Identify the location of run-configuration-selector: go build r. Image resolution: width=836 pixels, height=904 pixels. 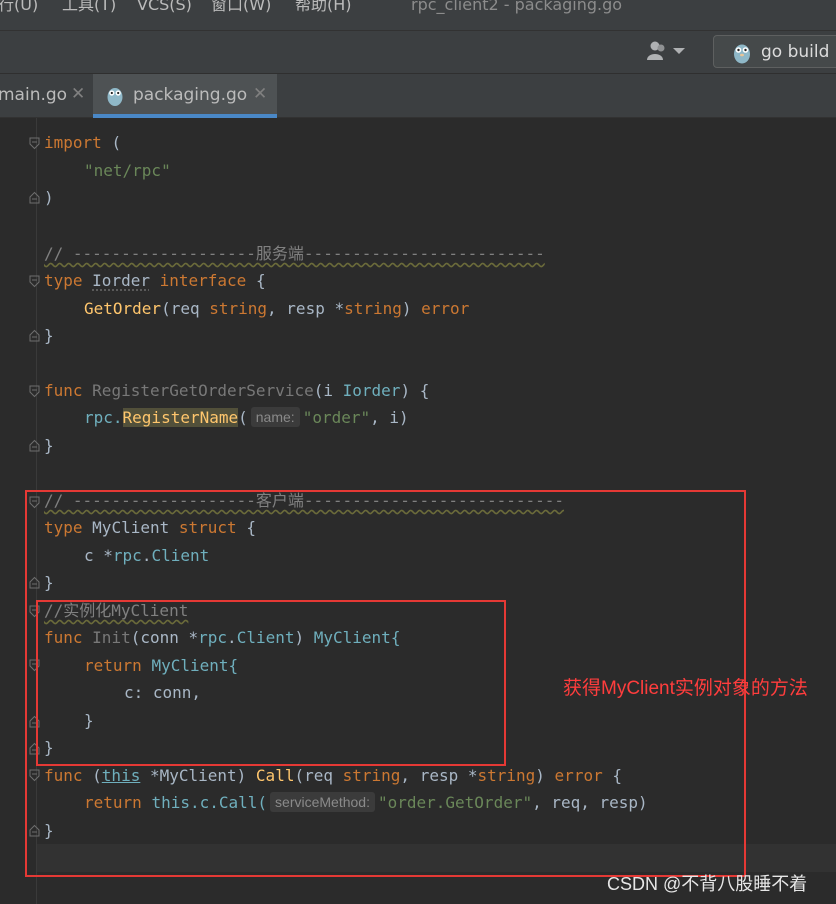
(774, 51).